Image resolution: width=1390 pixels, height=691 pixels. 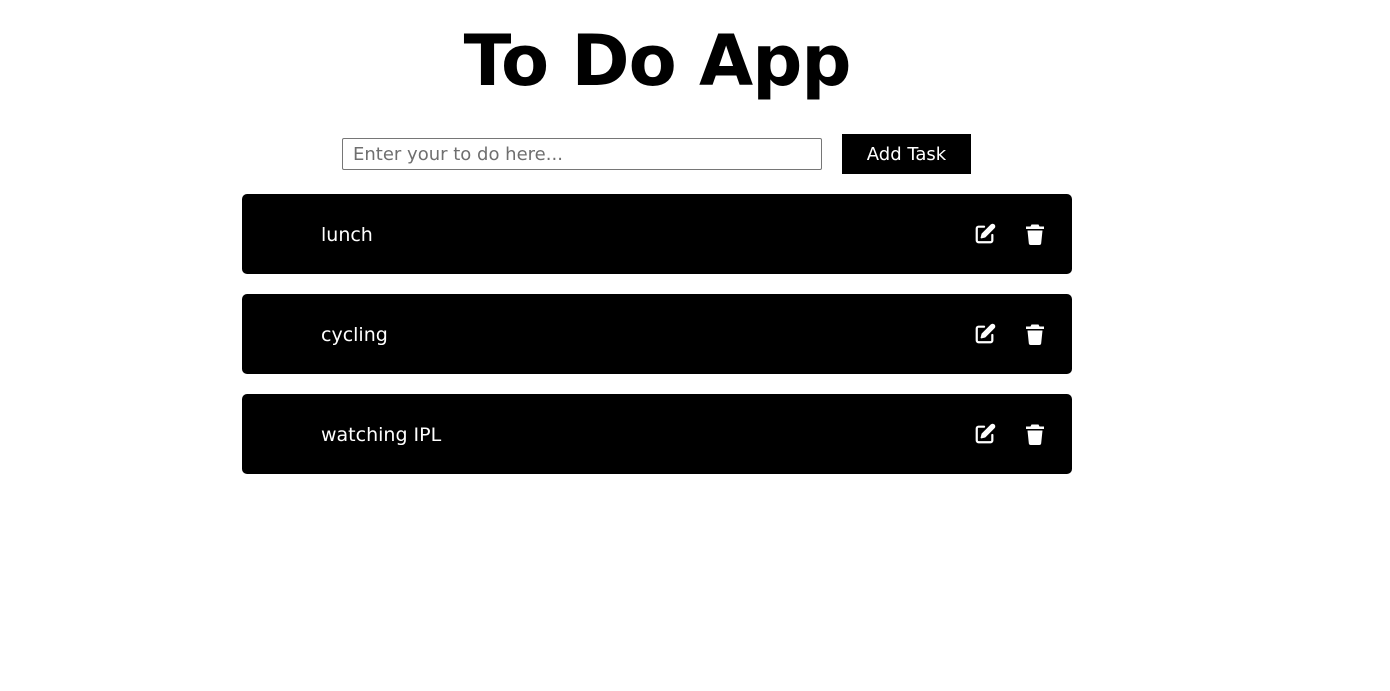 What do you see at coordinates (906, 154) in the screenshot?
I see `add-task-button: Add Task` at bounding box center [906, 154].